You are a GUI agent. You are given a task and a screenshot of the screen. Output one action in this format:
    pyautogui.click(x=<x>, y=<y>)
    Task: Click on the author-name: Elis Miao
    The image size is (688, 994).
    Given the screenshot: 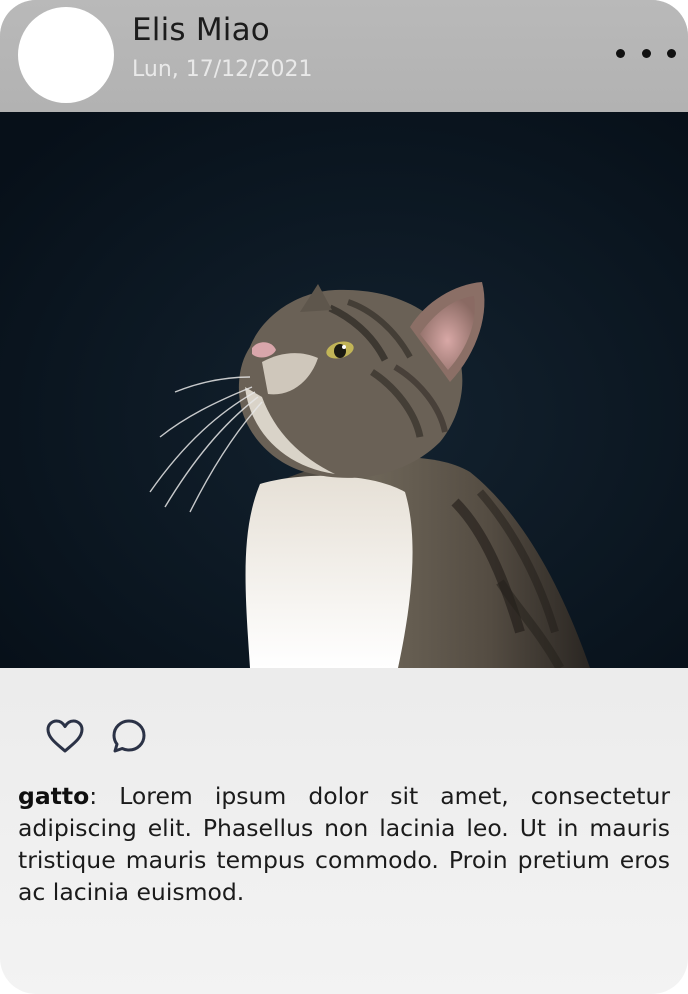 What is the action you would take?
    pyautogui.click(x=201, y=30)
    